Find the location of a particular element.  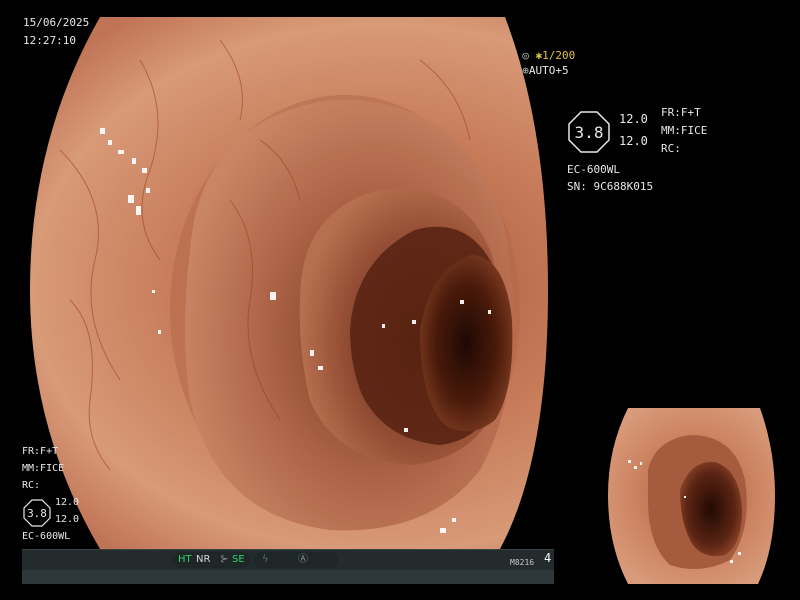

page-number: 4 is located at coordinates (548, 558).